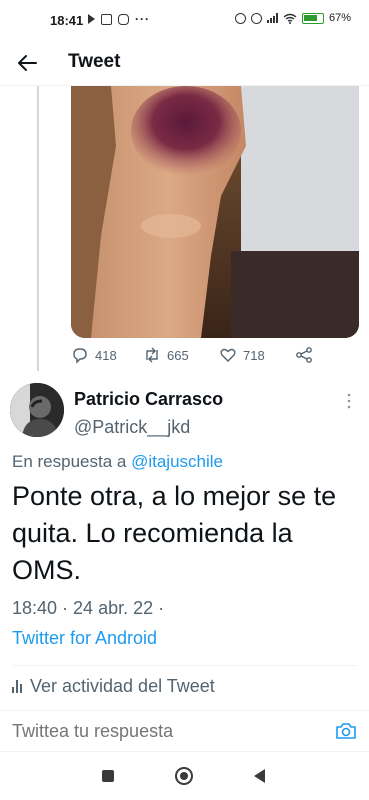  I want to click on youtube-icon, so click(106, 19).